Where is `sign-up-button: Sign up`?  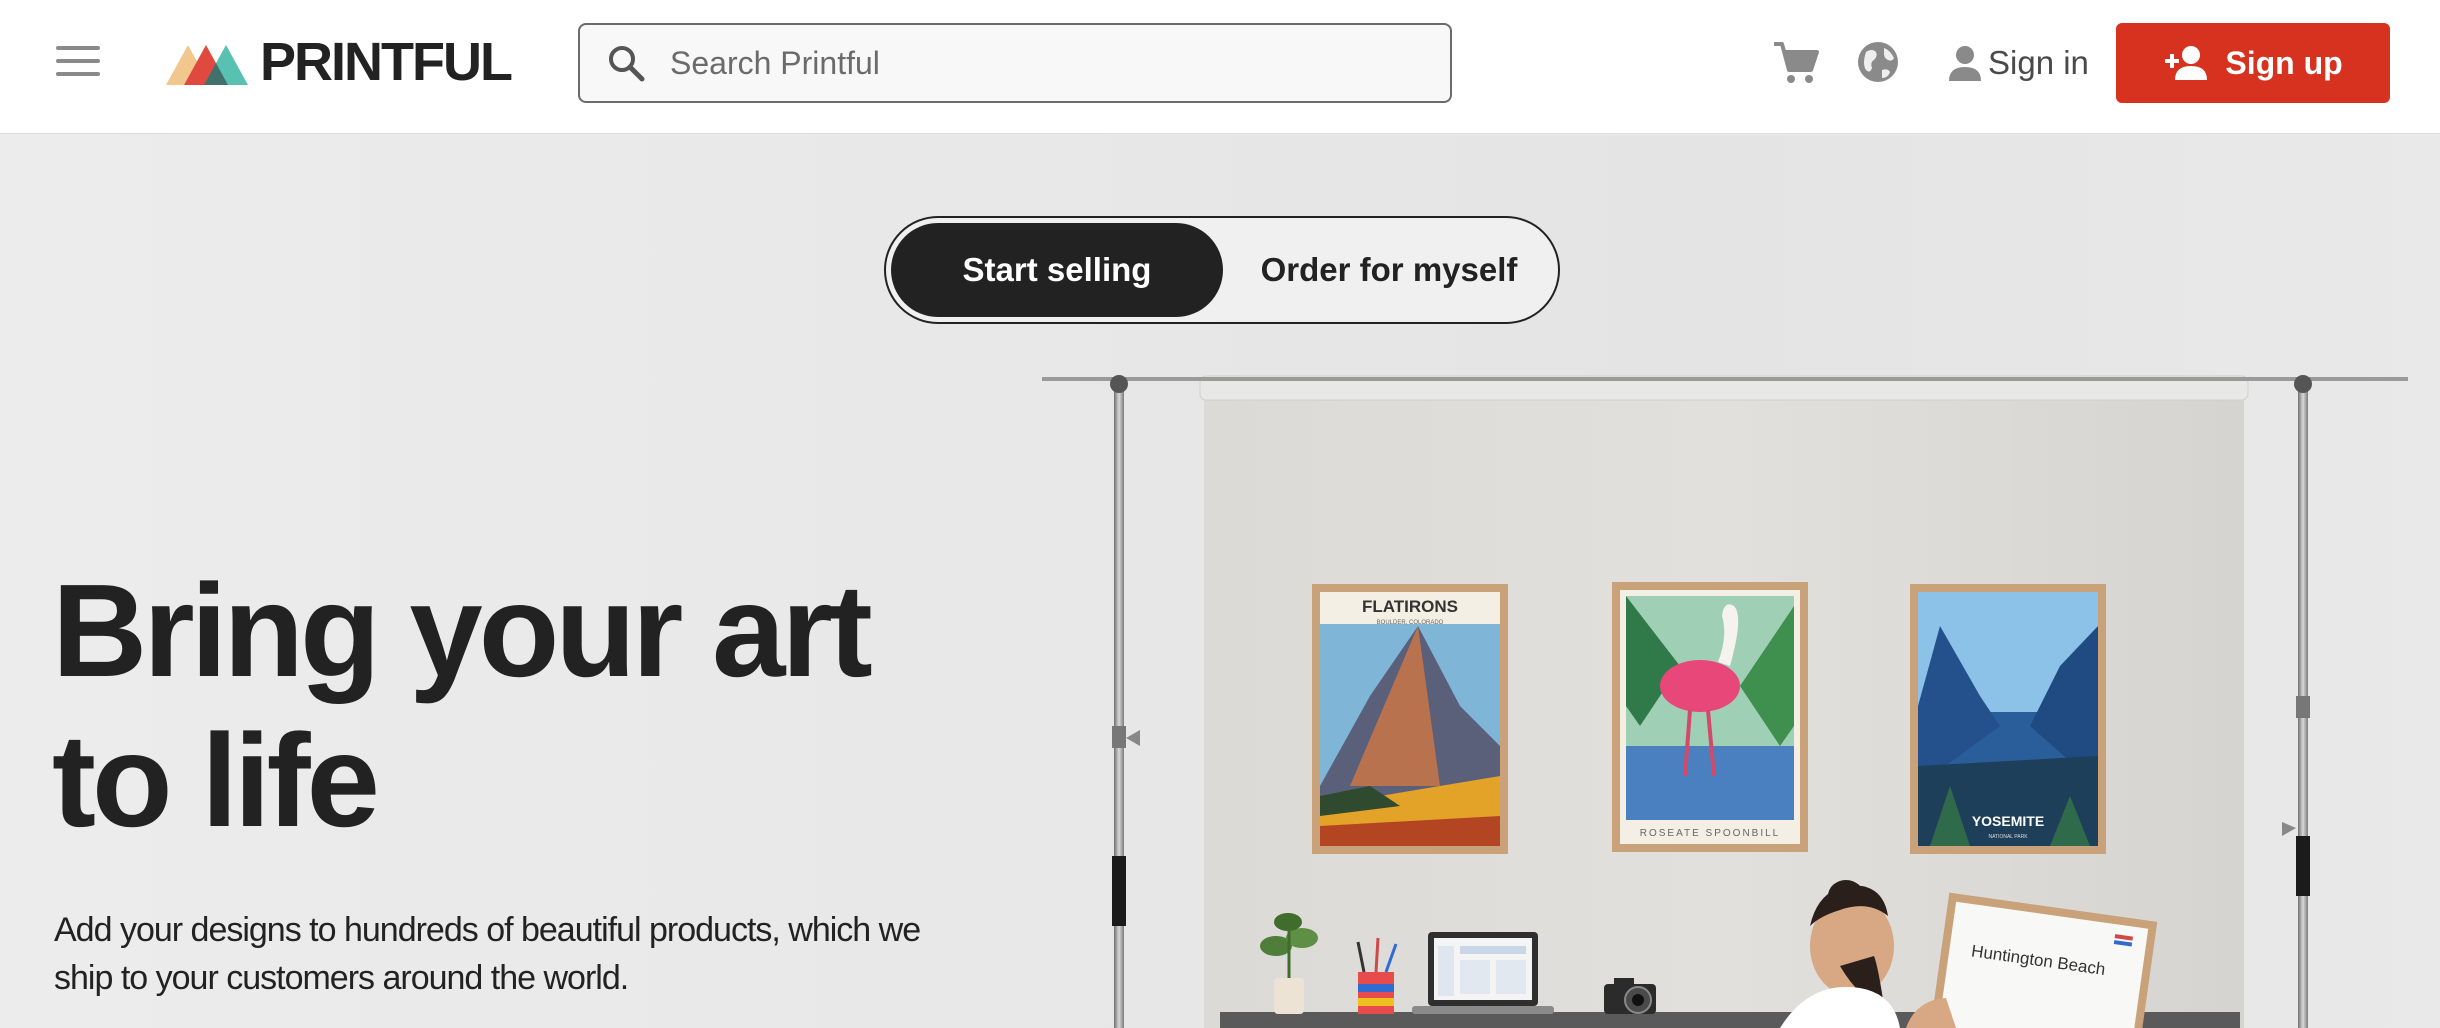 sign-up-button: Sign up is located at coordinates (2253, 63).